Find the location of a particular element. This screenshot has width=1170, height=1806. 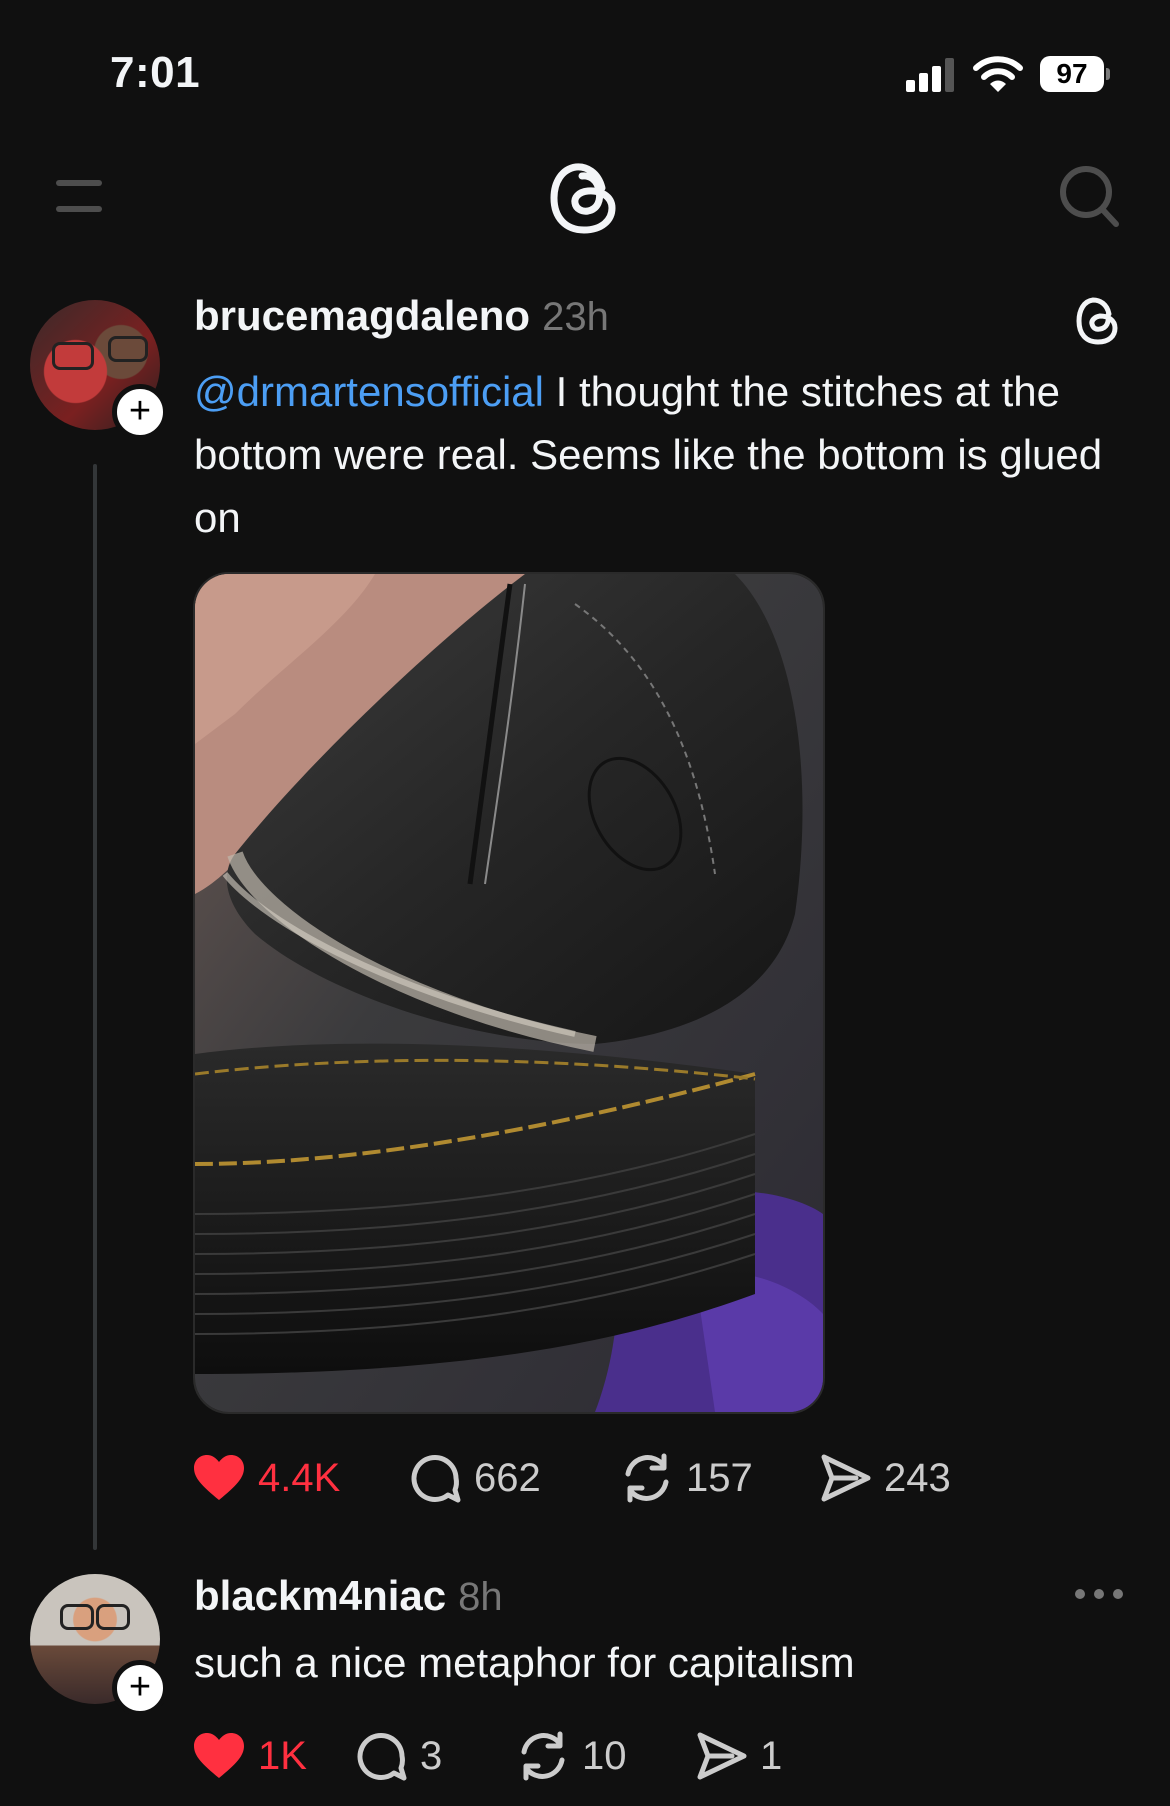

avatar-glasses-left is located at coordinates (73, 356).